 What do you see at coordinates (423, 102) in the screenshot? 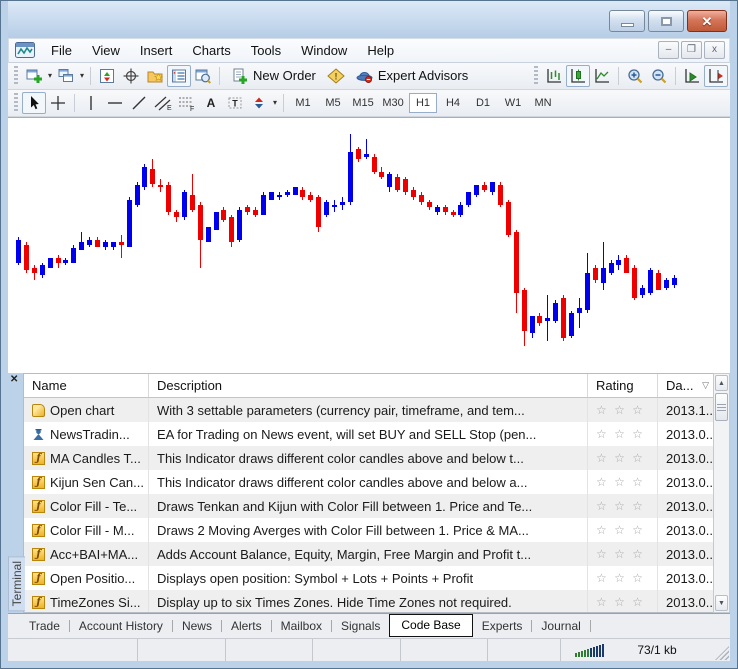
I see `timeframe-h1-button: H1` at bounding box center [423, 102].